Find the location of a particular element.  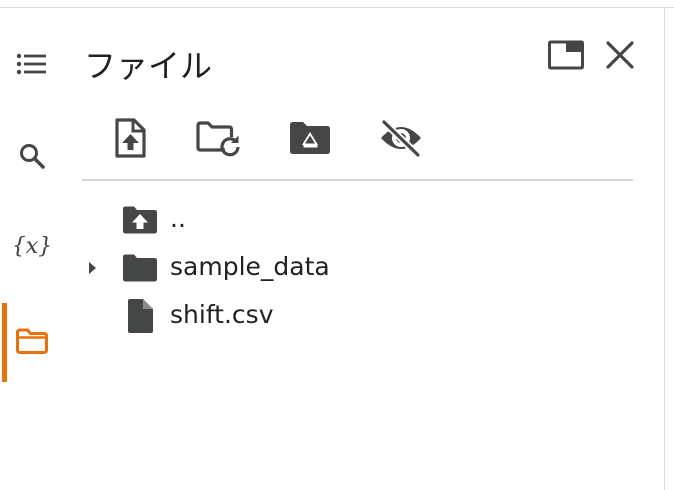

open-in-tab-icon is located at coordinates (566, 57).